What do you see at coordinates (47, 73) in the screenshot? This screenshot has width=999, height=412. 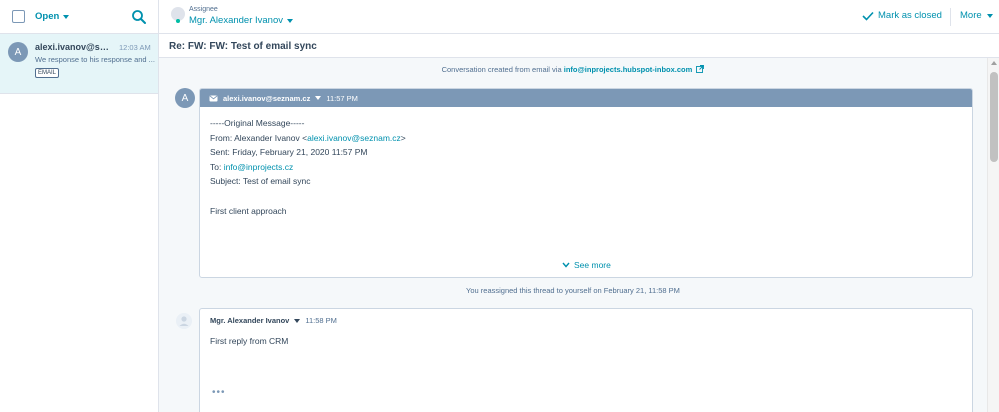 I see `channel-badge: EMAIL` at bounding box center [47, 73].